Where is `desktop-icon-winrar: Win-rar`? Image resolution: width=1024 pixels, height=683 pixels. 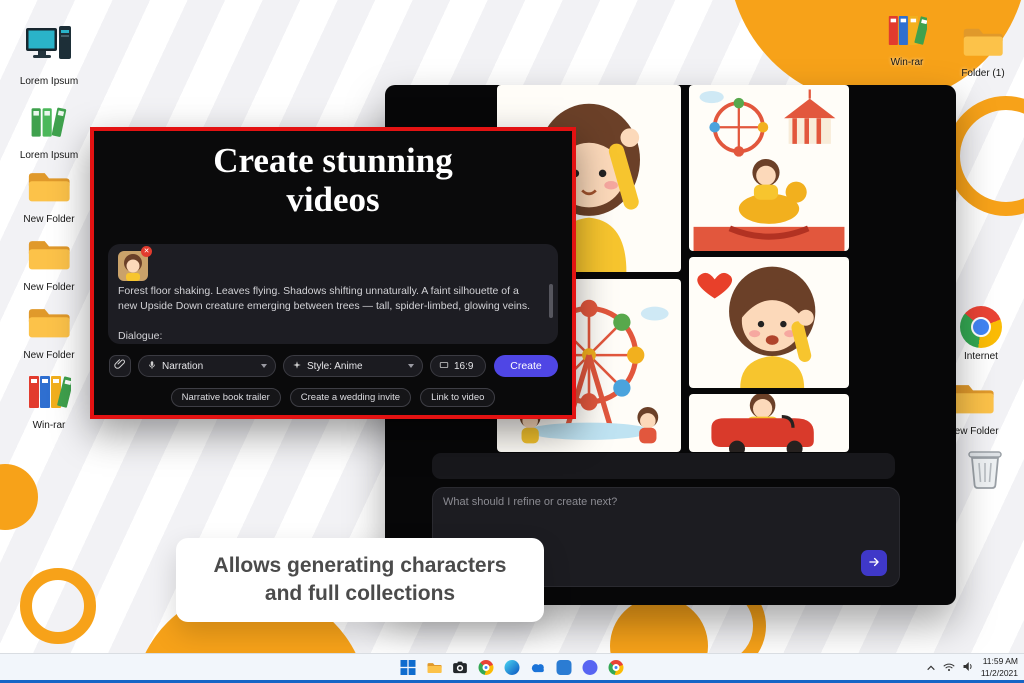
desktop-icon-winrar: Win-rar is located at coordinates (49, 402).